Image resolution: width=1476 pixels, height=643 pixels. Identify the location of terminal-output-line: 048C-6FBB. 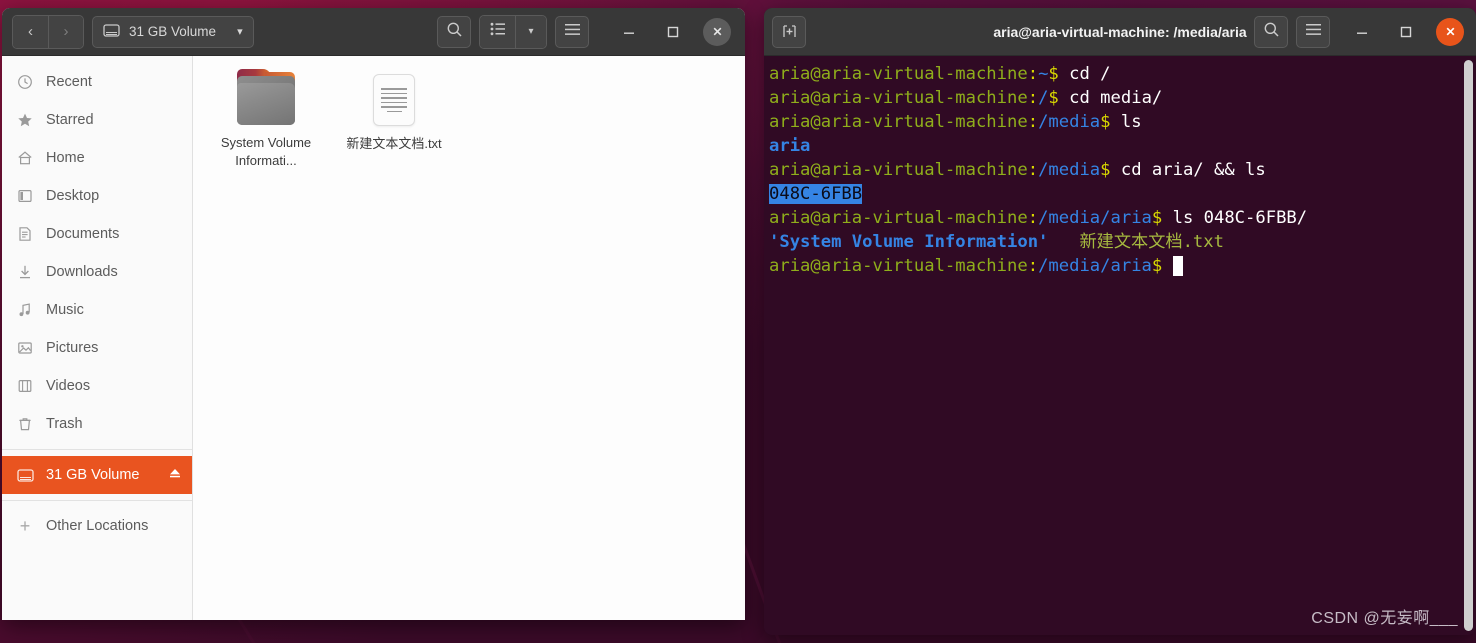
(1121, 194).